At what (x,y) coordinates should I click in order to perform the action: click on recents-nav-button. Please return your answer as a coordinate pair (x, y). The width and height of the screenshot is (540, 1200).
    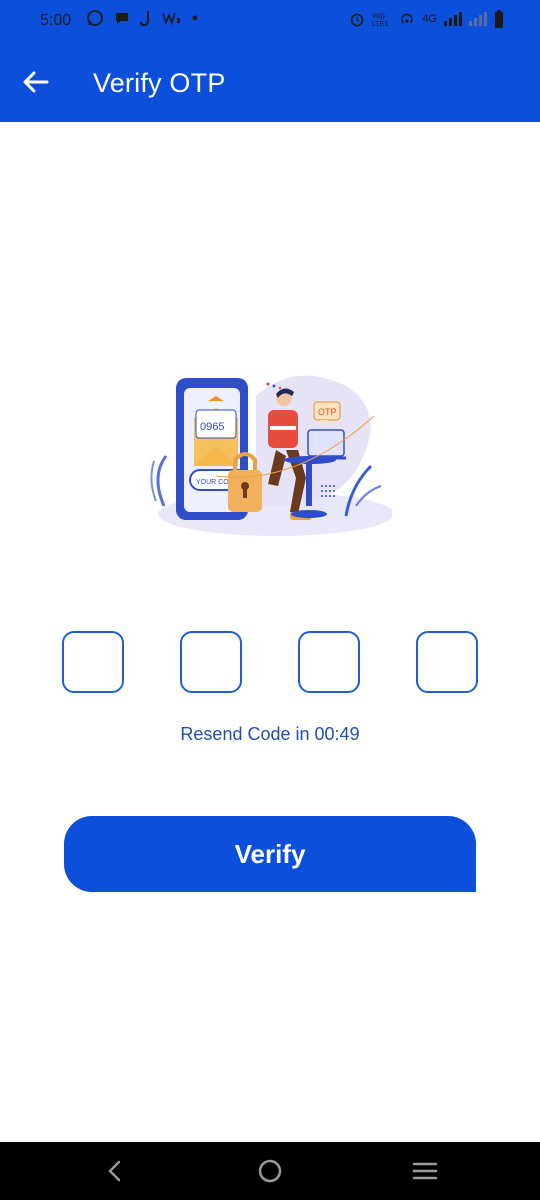
    Looking at the image, I should click on (425, 1171).